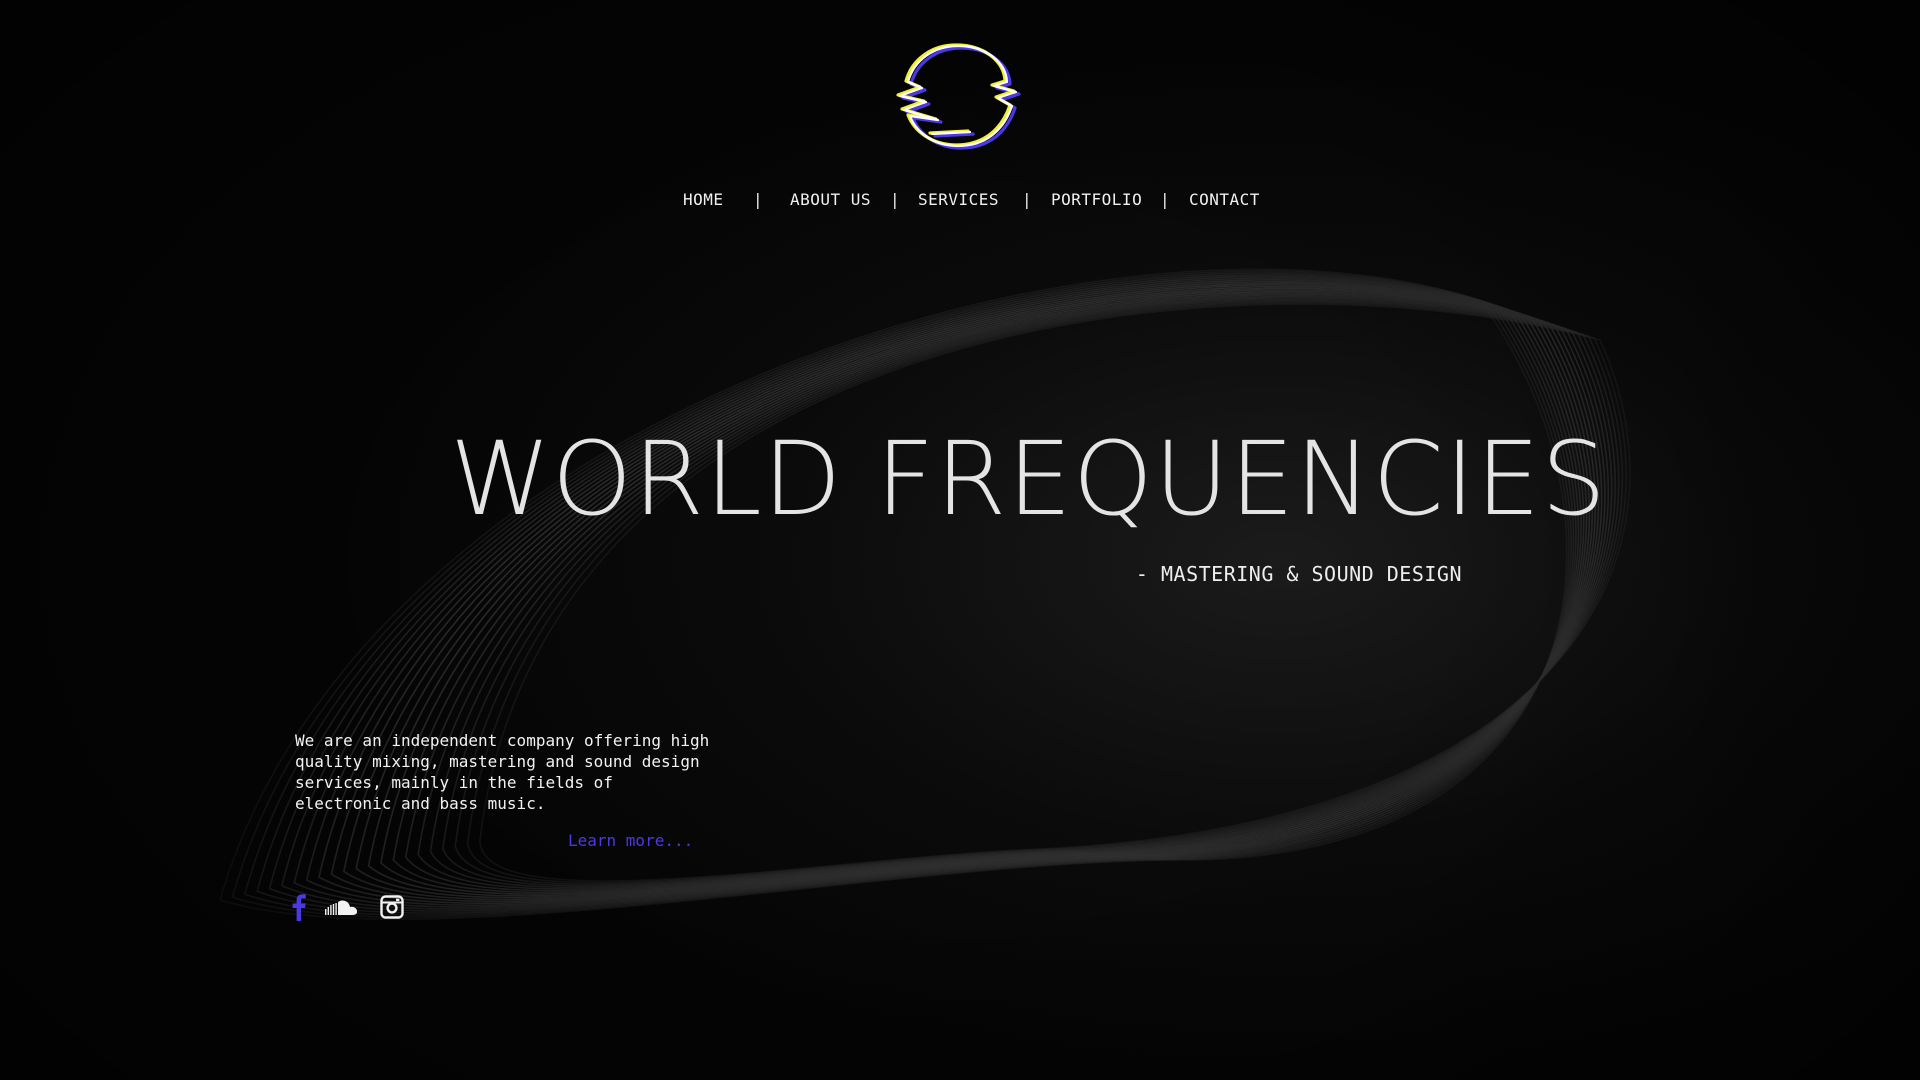 This screenshot has height=1080, width=1920. Describe the element at coordinates (299, 909) in the screenshot. I see `facebook-icon` at that location.